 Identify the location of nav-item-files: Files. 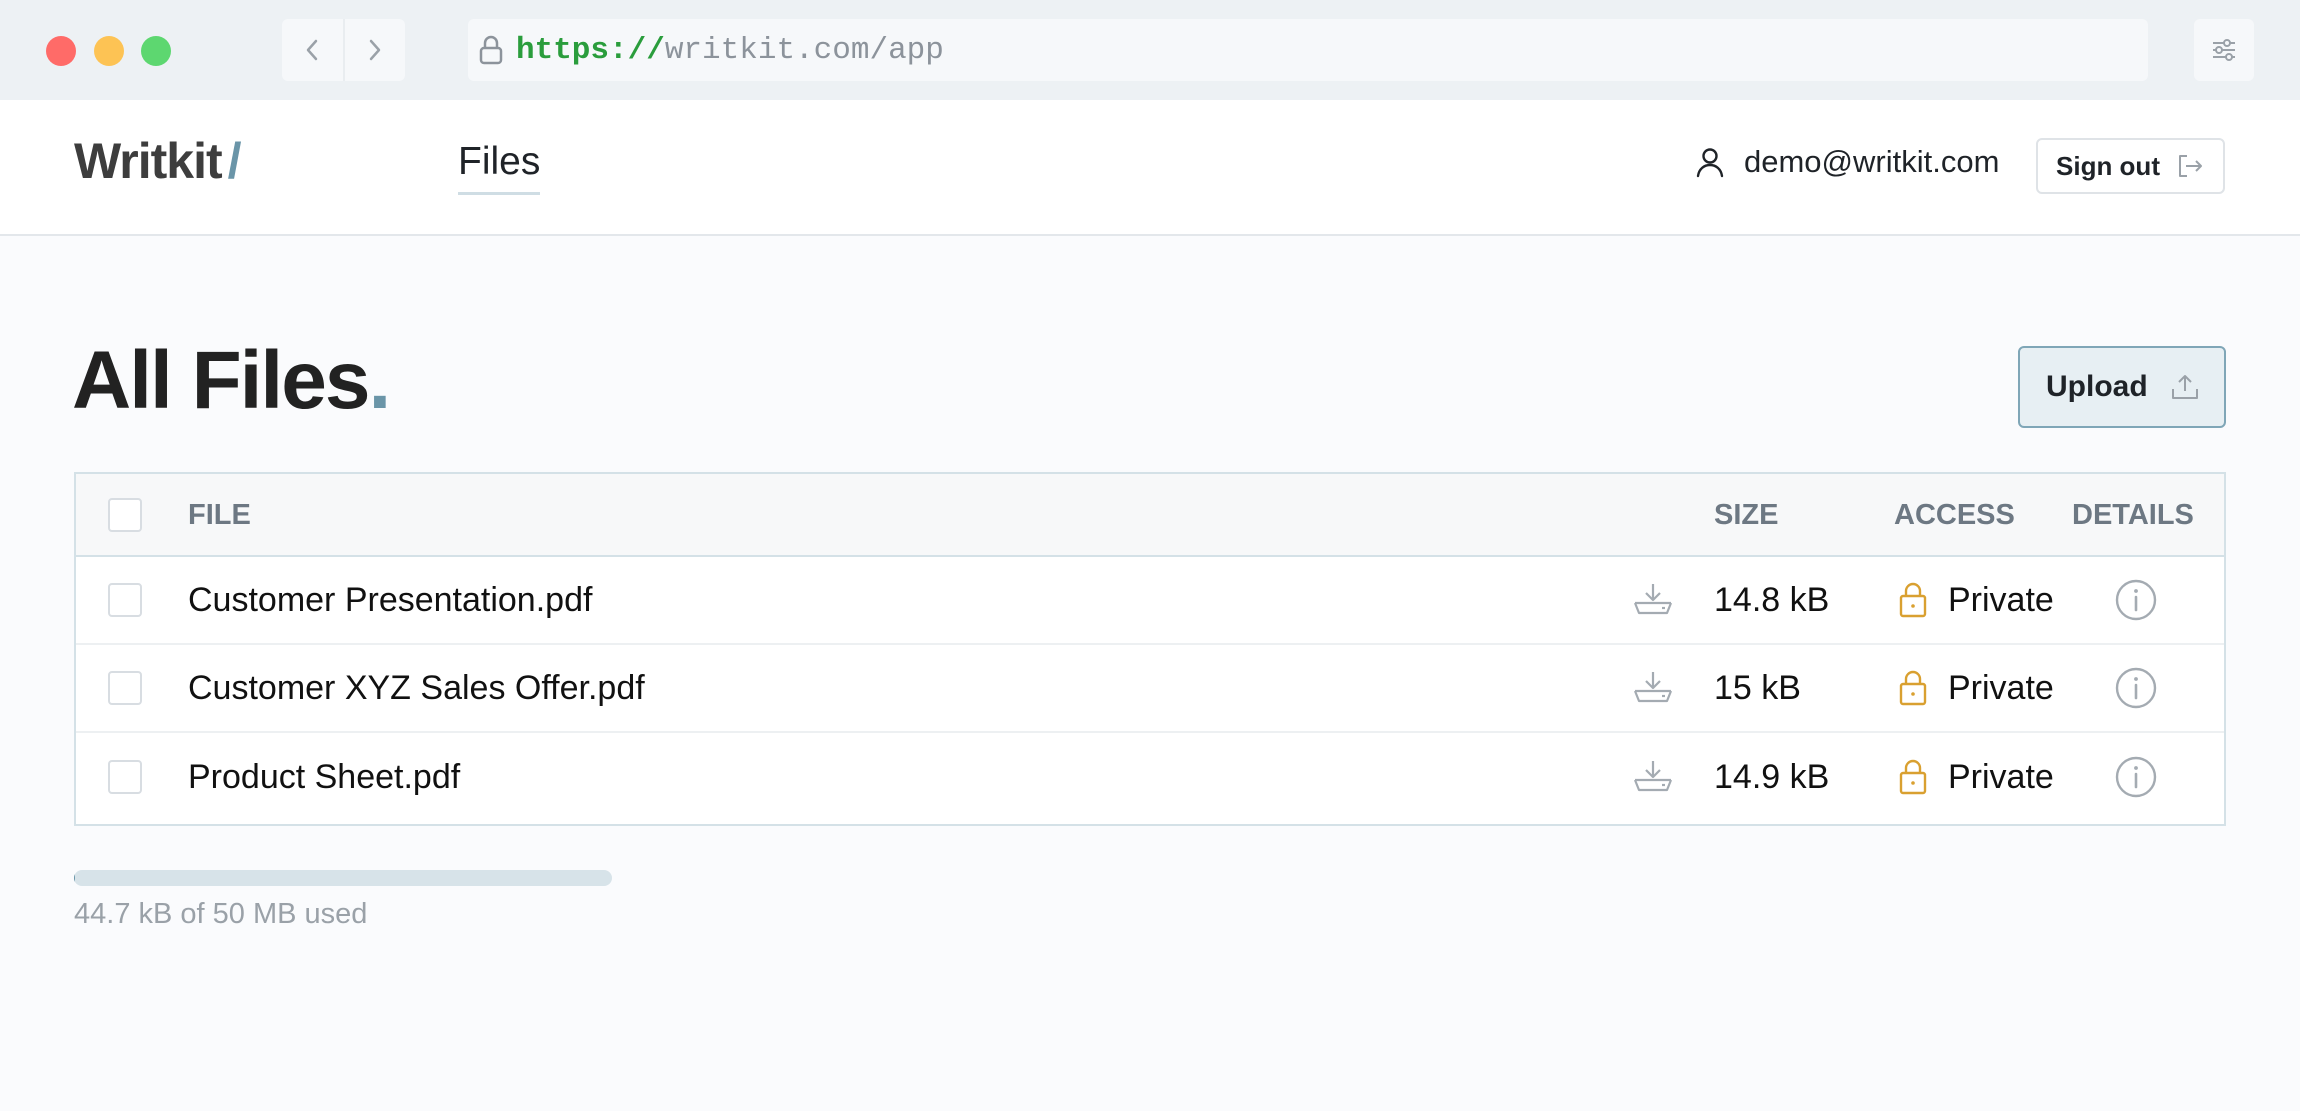
(499, 167).